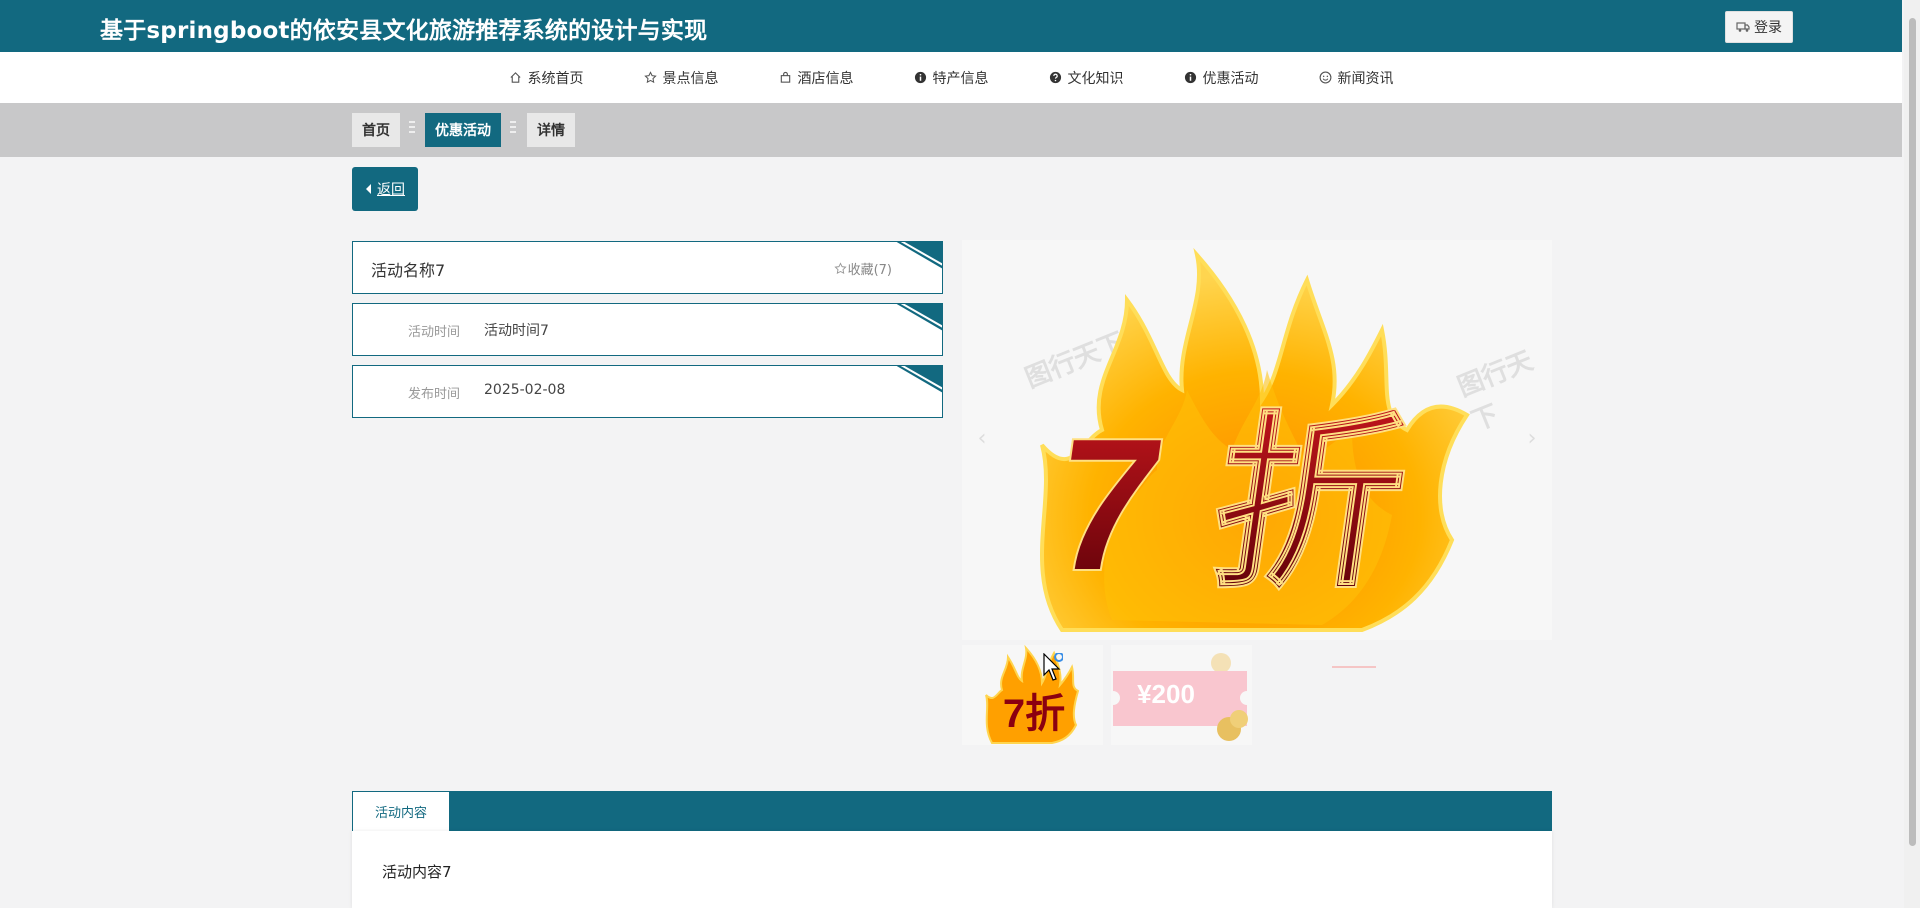 This screenshot has height=908, width=1920. I want to click on smile-icon, so click(1325, 77).